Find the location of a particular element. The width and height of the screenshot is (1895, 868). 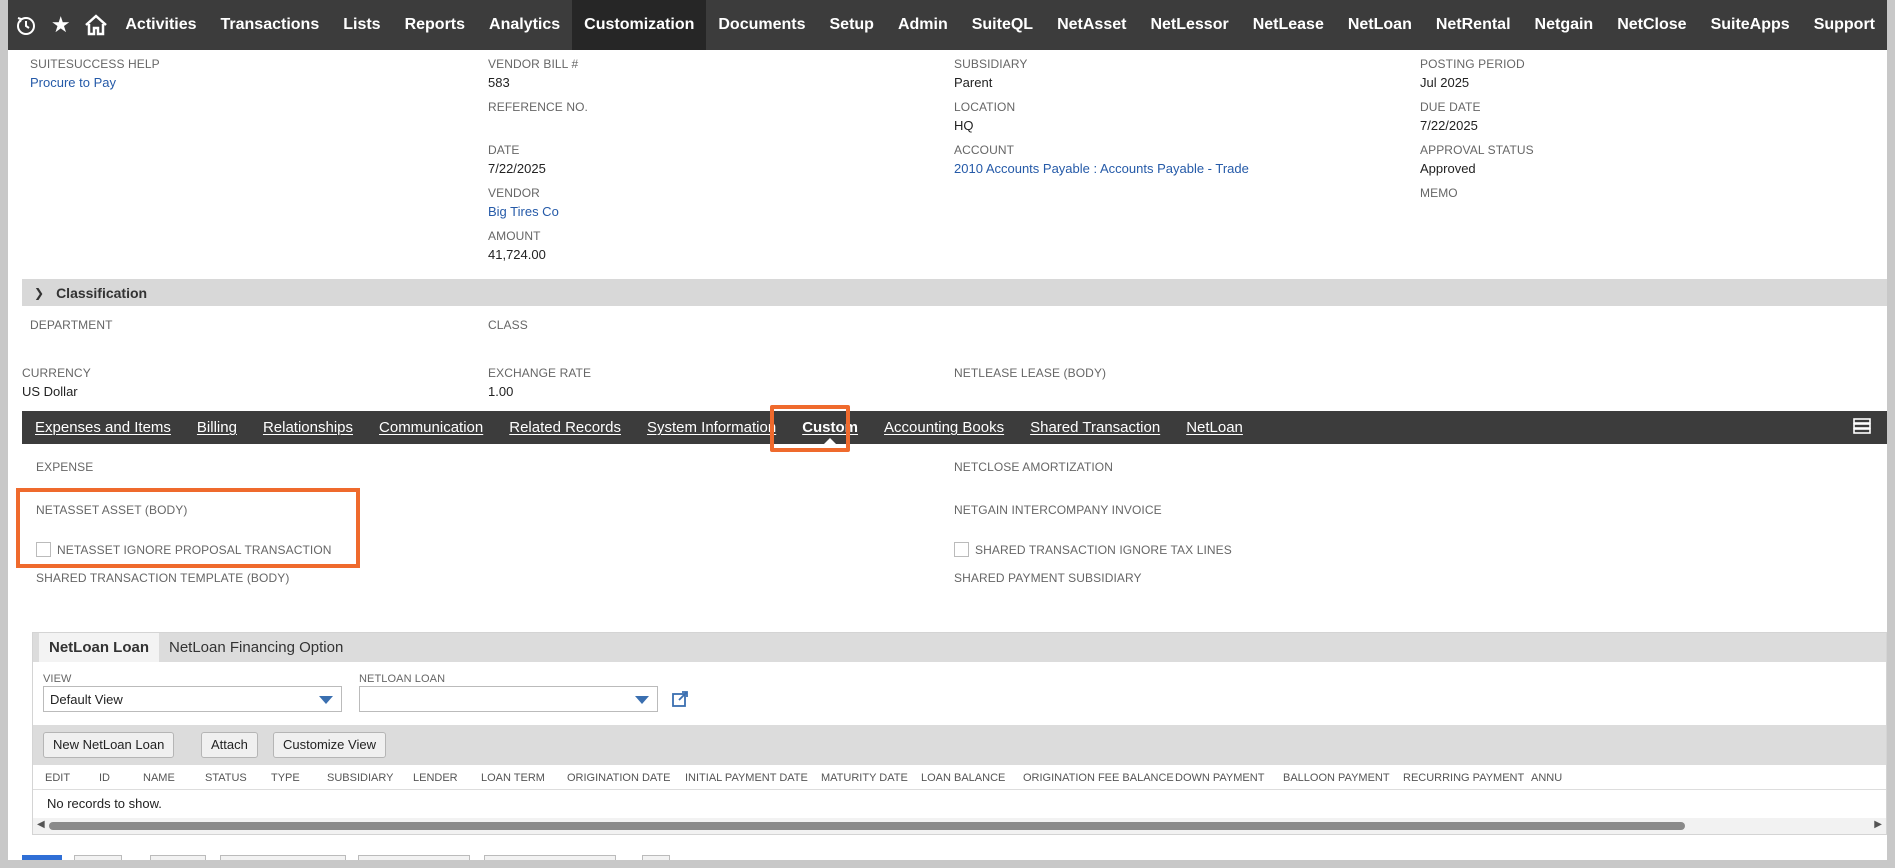

scroll-right-icon: ▶ is located at coordinates (1878, 824).